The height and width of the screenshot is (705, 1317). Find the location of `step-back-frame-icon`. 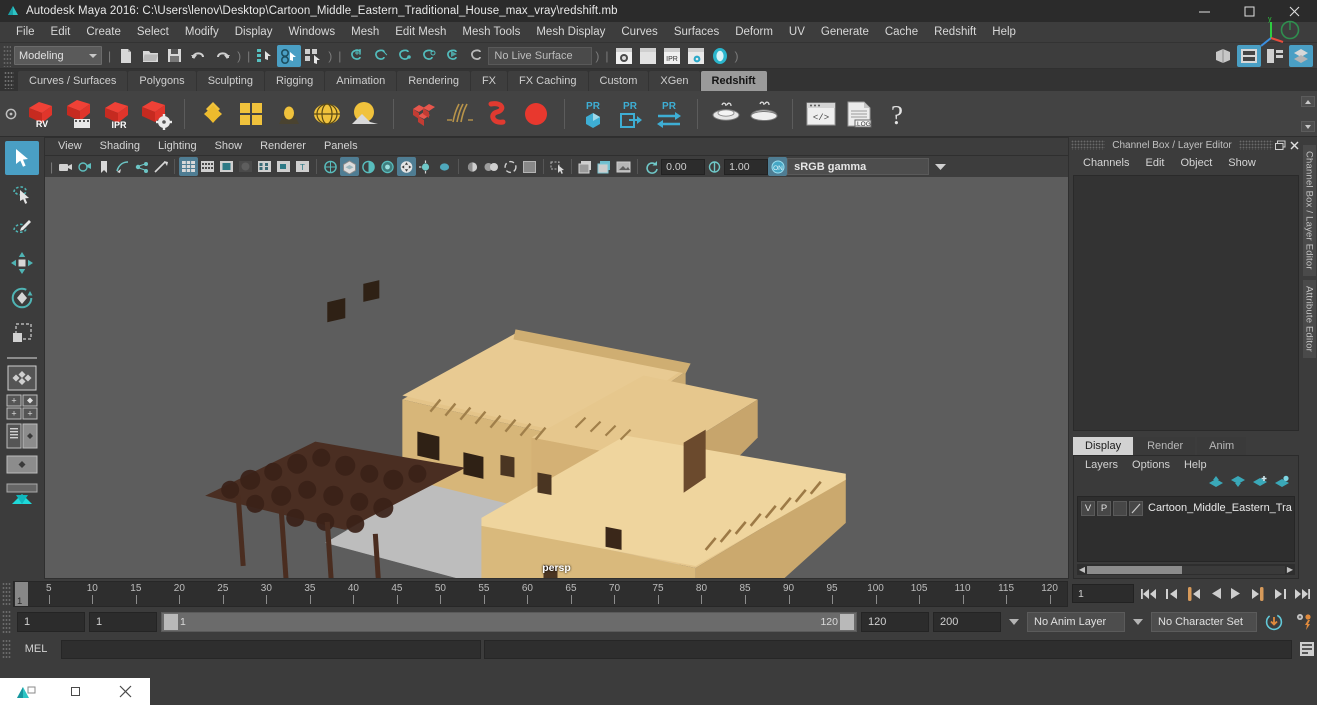

step-back-frame-icon is located at coordinates (1192, 594).